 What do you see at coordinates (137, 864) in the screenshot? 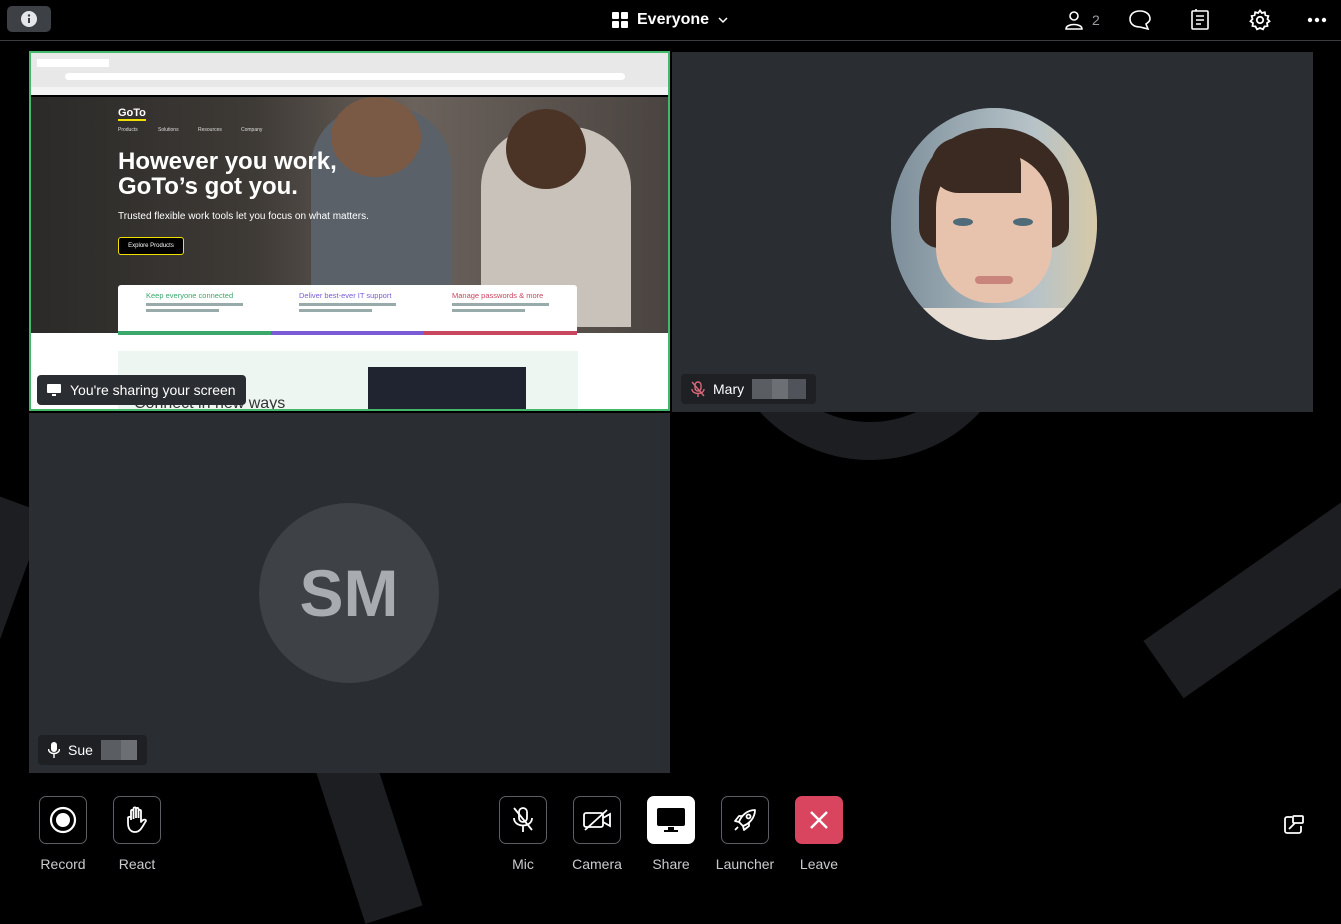
I see `react-label: React` at bounding box center [137, 864].